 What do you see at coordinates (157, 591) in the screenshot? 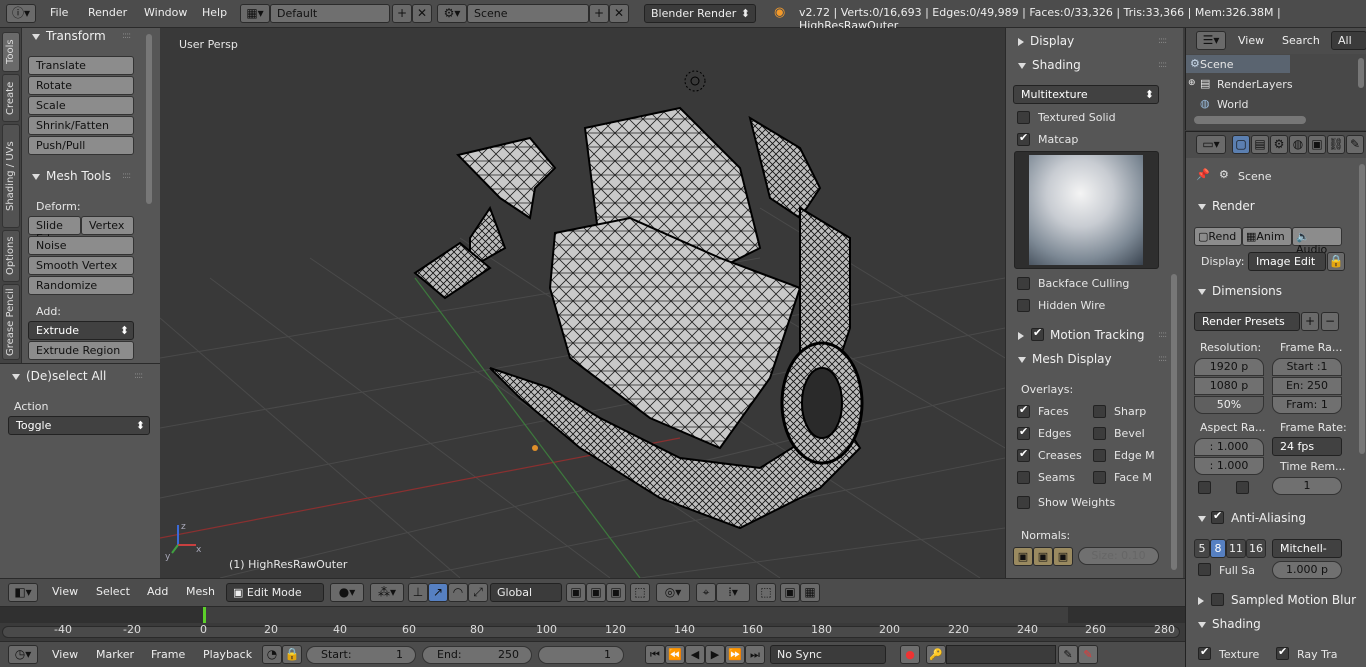
I see `add-menu: Add` at bounding box center [157, 591].